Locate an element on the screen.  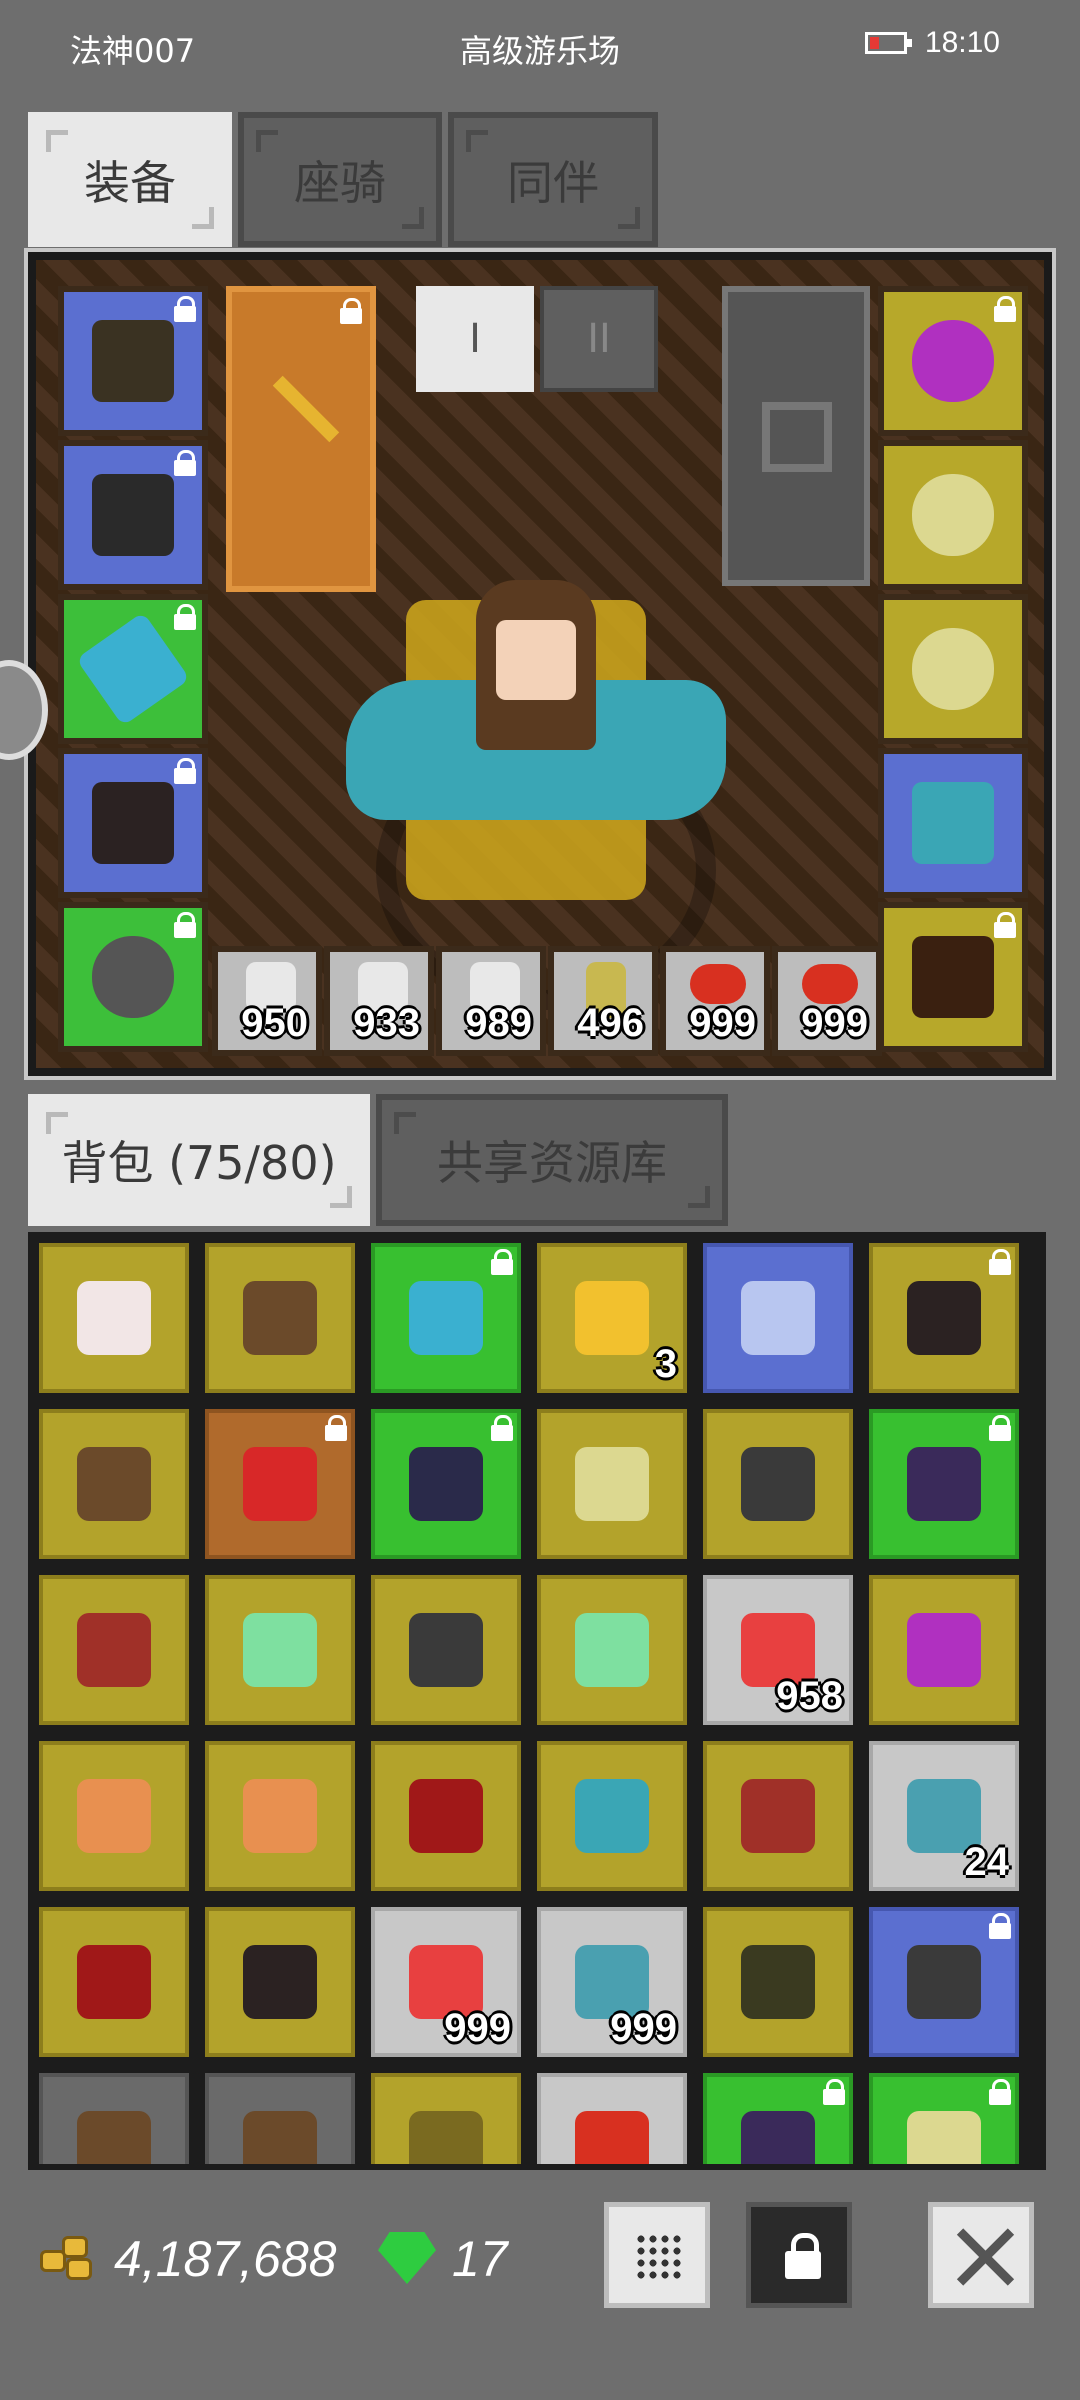
gem-amount: 17 is located at coordinates (480, 2259).